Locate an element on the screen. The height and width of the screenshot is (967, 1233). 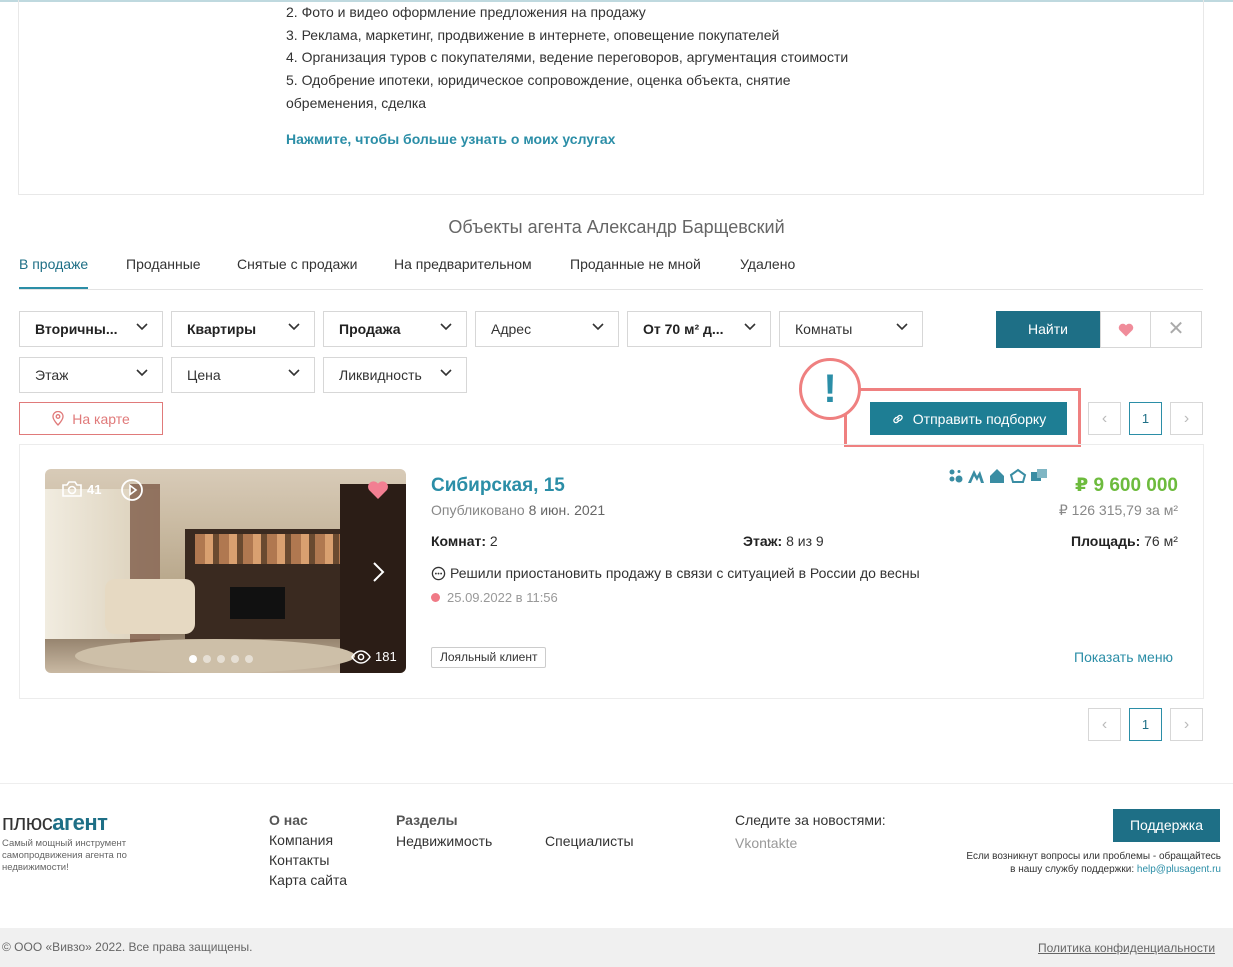
site-logo: плюсагент is located at coordinates (55, 823).